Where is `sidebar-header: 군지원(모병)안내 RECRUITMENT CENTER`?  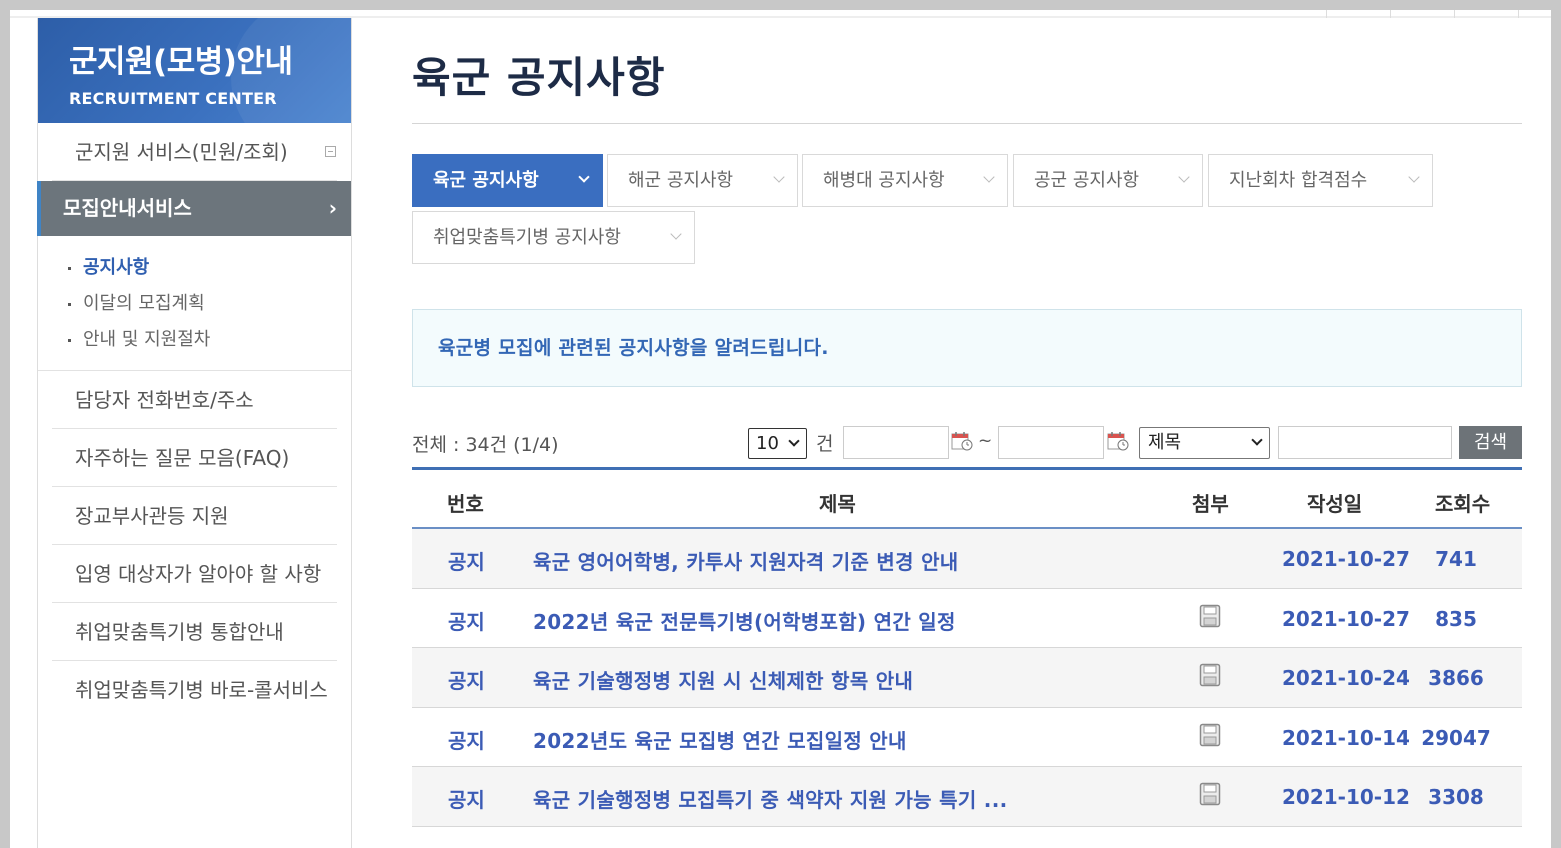
sidebar-header: 군지원(모병)안내 RECRUITMENT CENTER is located at coordinates (194, 70).